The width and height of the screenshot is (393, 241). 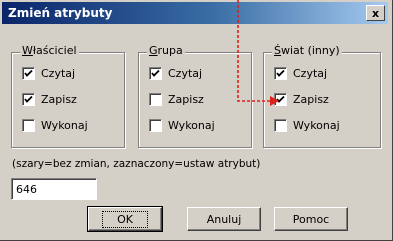 I want to click on owner-exec-option: Wykonaj, so click(x=55, y=125).